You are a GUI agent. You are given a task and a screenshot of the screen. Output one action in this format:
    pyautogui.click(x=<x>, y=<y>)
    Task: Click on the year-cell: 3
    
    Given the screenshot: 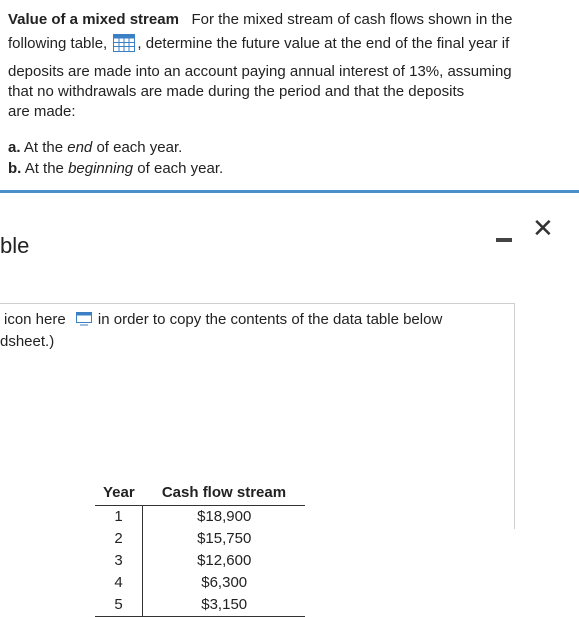 What is the action you would take?
    pyautogui.click(x=119, y=561)
    